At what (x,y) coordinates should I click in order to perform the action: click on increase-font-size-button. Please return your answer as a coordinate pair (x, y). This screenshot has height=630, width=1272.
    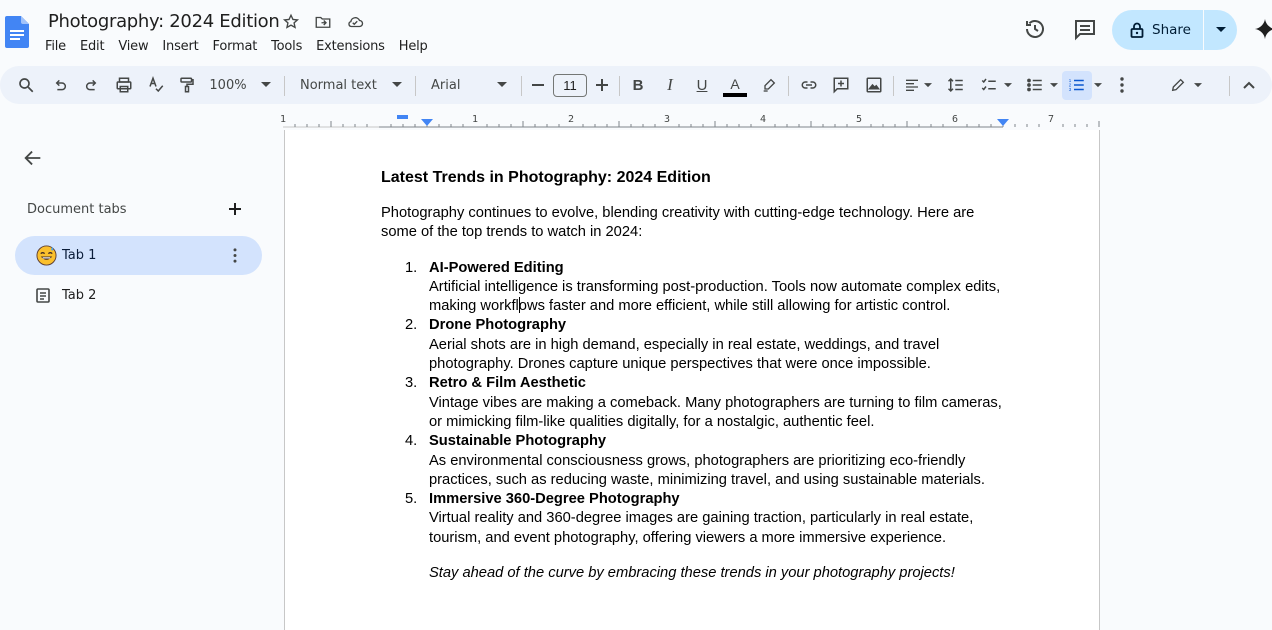
    Looking at the image, I should click on (602, 85).